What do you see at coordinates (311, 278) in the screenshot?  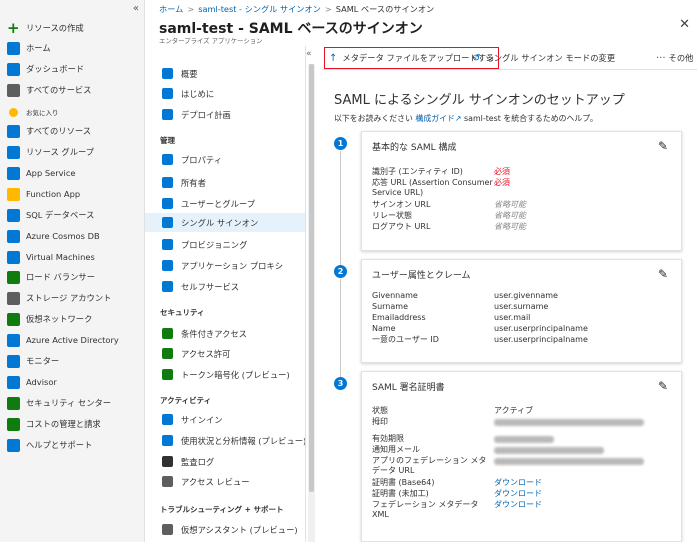 I see `menu-scrollbar-thumb` at bounding box center [311, 278].